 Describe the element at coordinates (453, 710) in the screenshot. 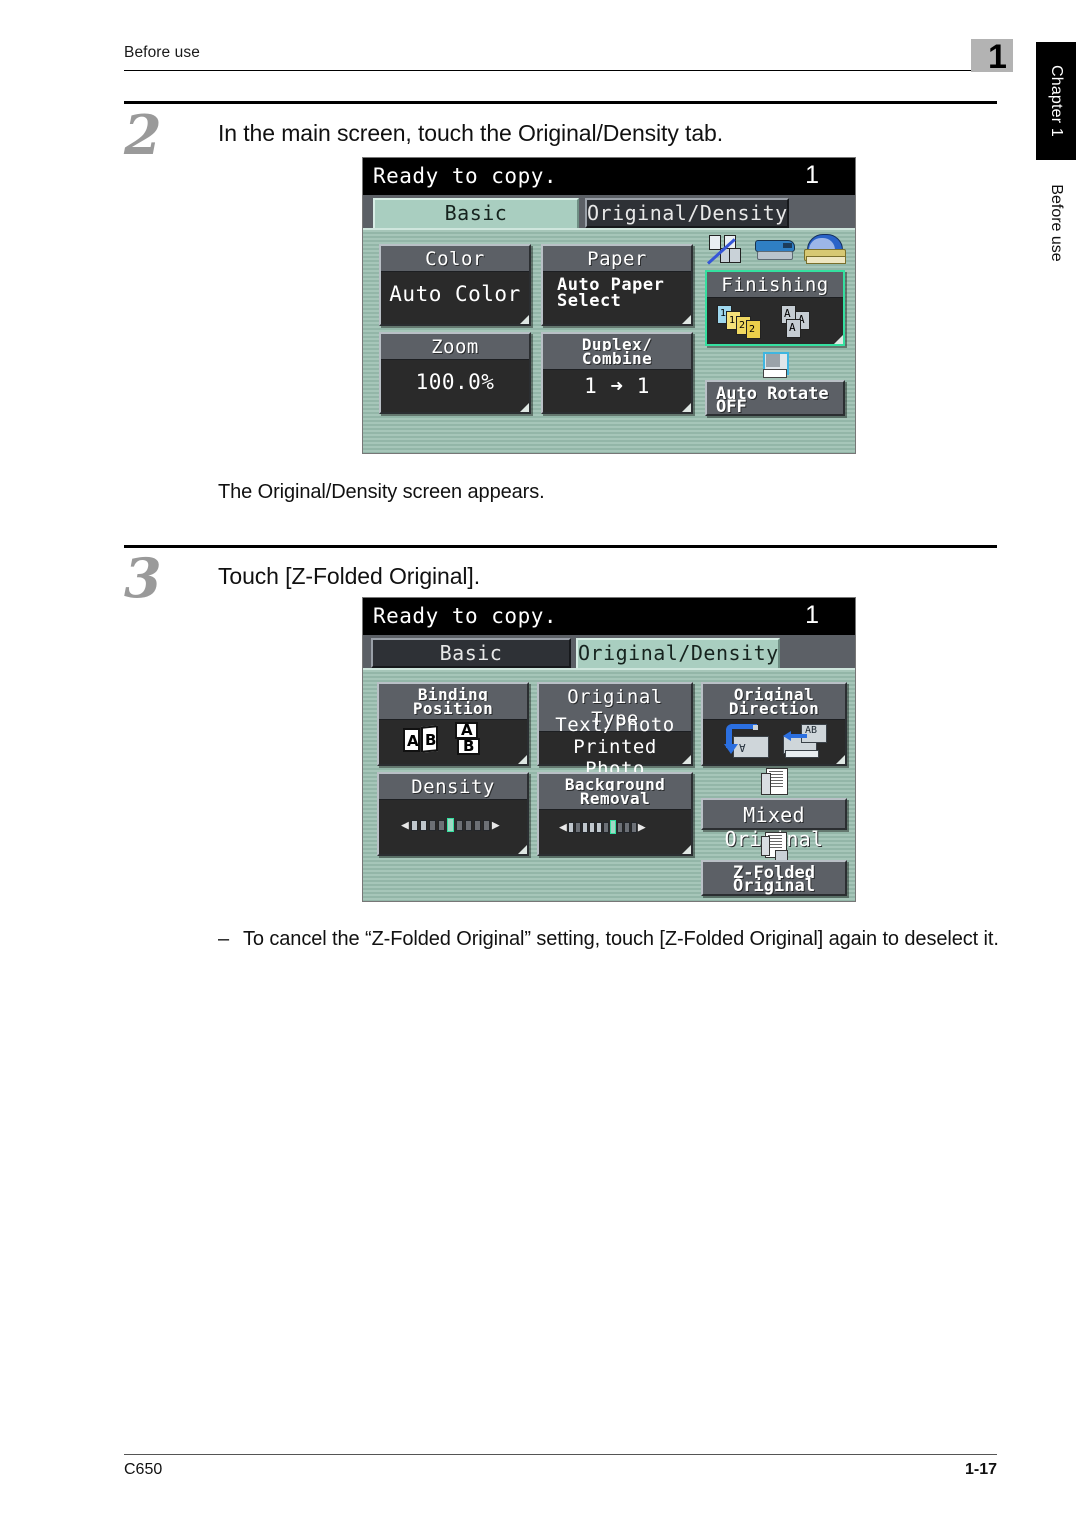

I see `screen2-binding-caption-line2: Position` at that location.